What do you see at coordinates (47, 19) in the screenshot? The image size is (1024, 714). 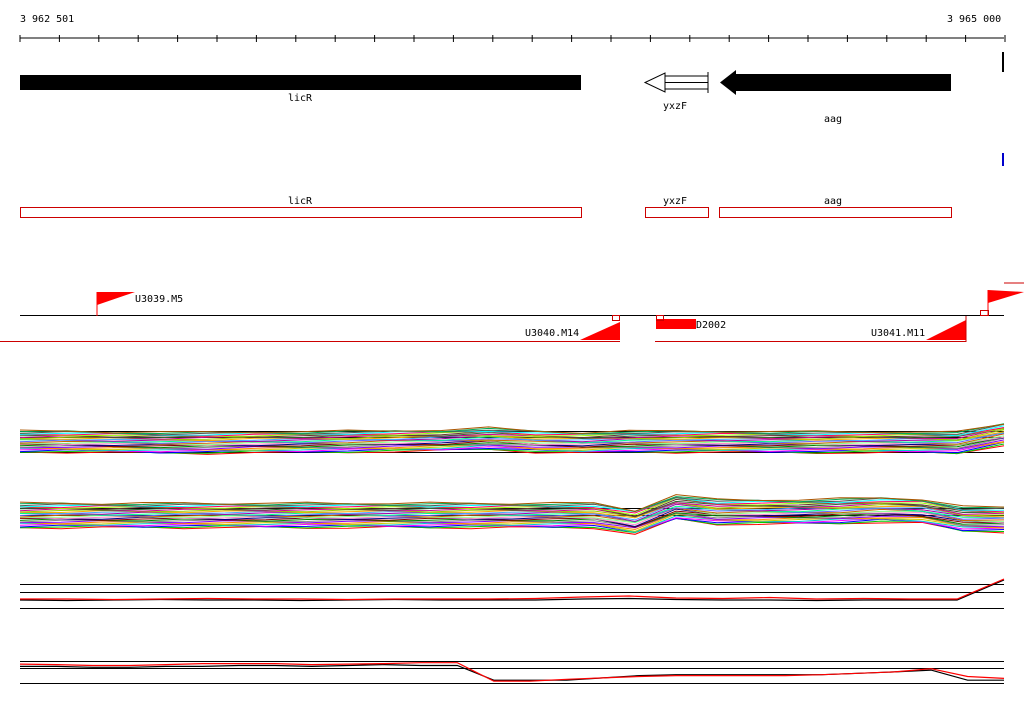 I see `ruler-start-label: 3 962 501` at bounding box center [47, 19].